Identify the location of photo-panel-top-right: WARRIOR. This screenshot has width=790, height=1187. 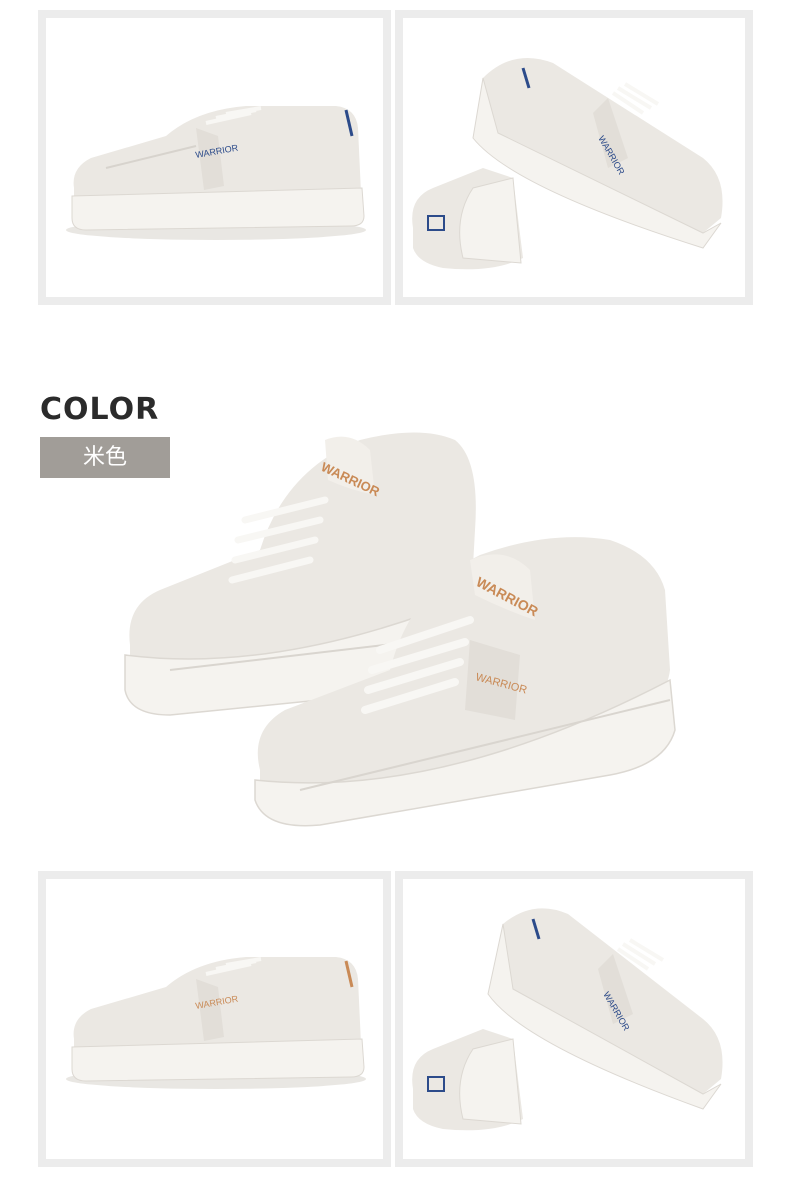
(574, 157).